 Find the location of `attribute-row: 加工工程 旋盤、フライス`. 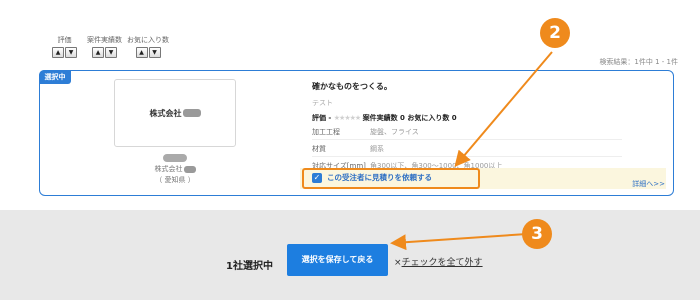

attribute-row: 加工工程 旋盤、フライス is located at coordinates (467, 133).